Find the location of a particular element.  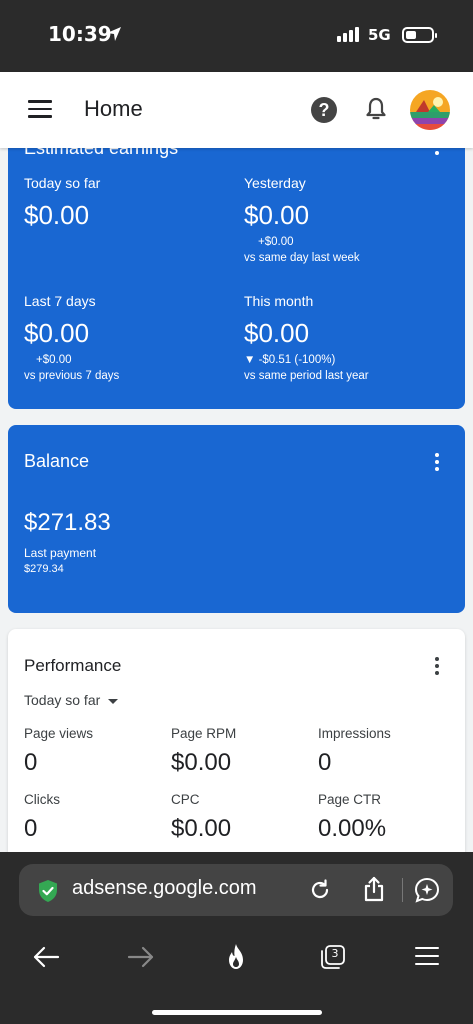

address-bar: adsense.google.com is located at coordinates (236, 890).